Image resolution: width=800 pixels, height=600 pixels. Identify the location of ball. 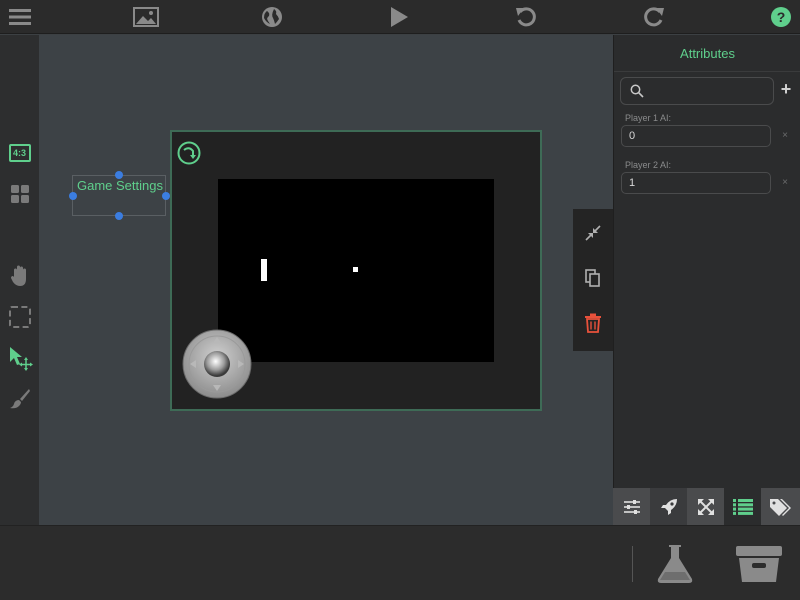
(355, 269).